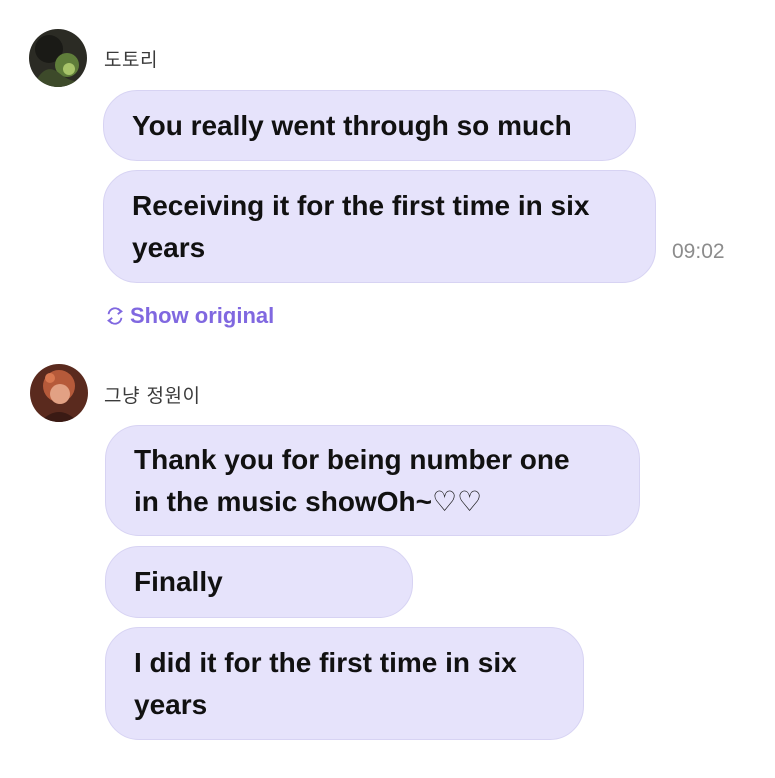  Describe the element at coordinates (131, 60) in the screenshot. I see `sender-name: 도토리` at that location.